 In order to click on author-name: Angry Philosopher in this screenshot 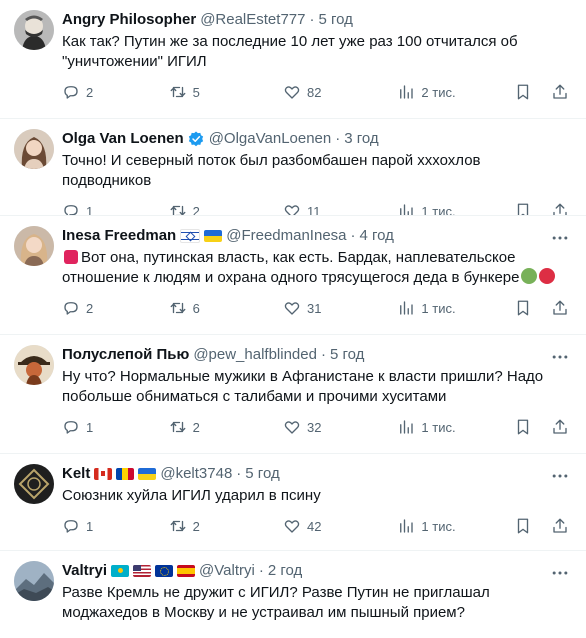, I will do `click(129, 20)`.